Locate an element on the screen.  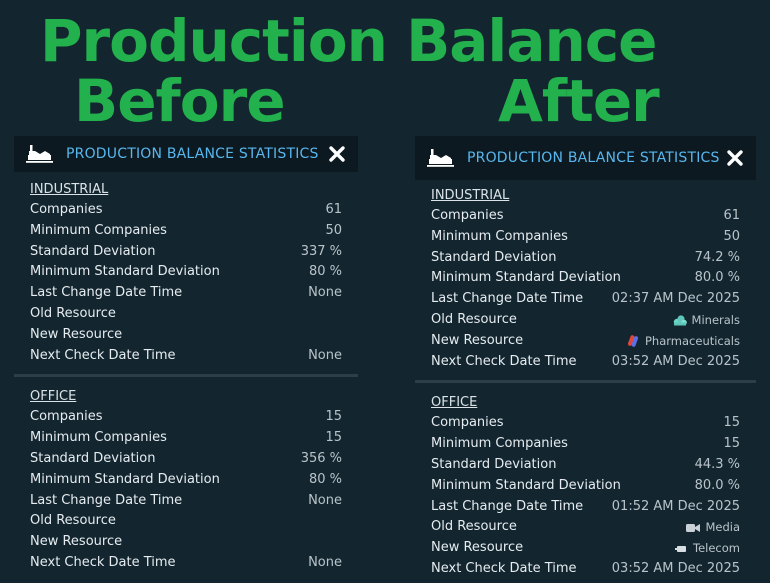
stat-value: Minerals is located at coordinates (706, 320).